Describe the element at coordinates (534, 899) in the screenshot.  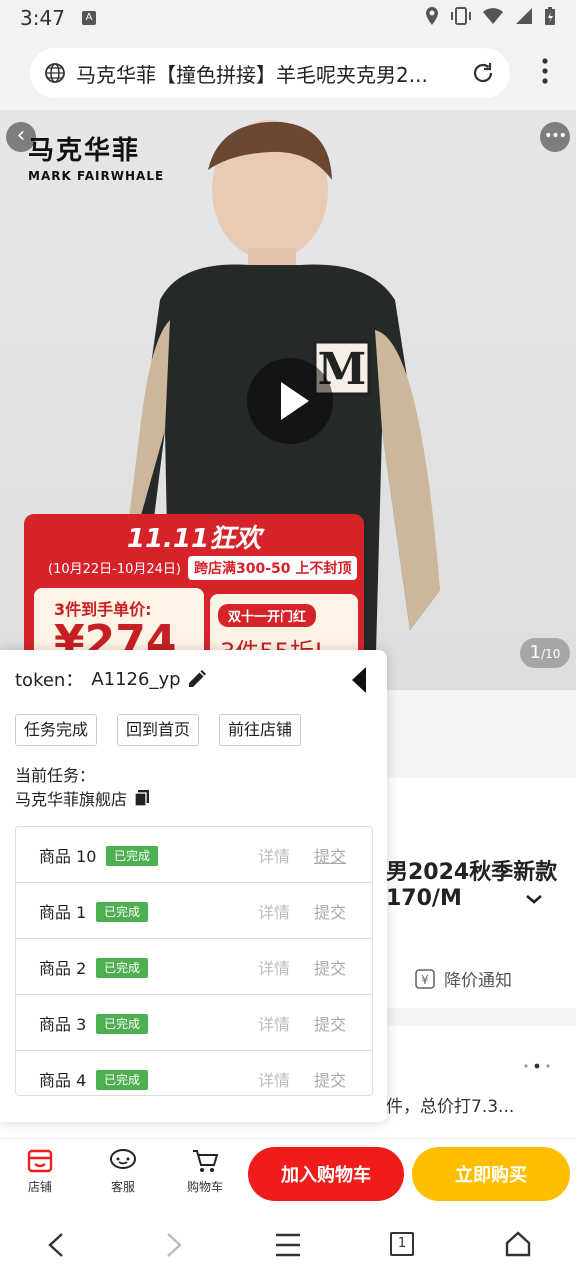
I see `expand-chevron-icon` at that location.